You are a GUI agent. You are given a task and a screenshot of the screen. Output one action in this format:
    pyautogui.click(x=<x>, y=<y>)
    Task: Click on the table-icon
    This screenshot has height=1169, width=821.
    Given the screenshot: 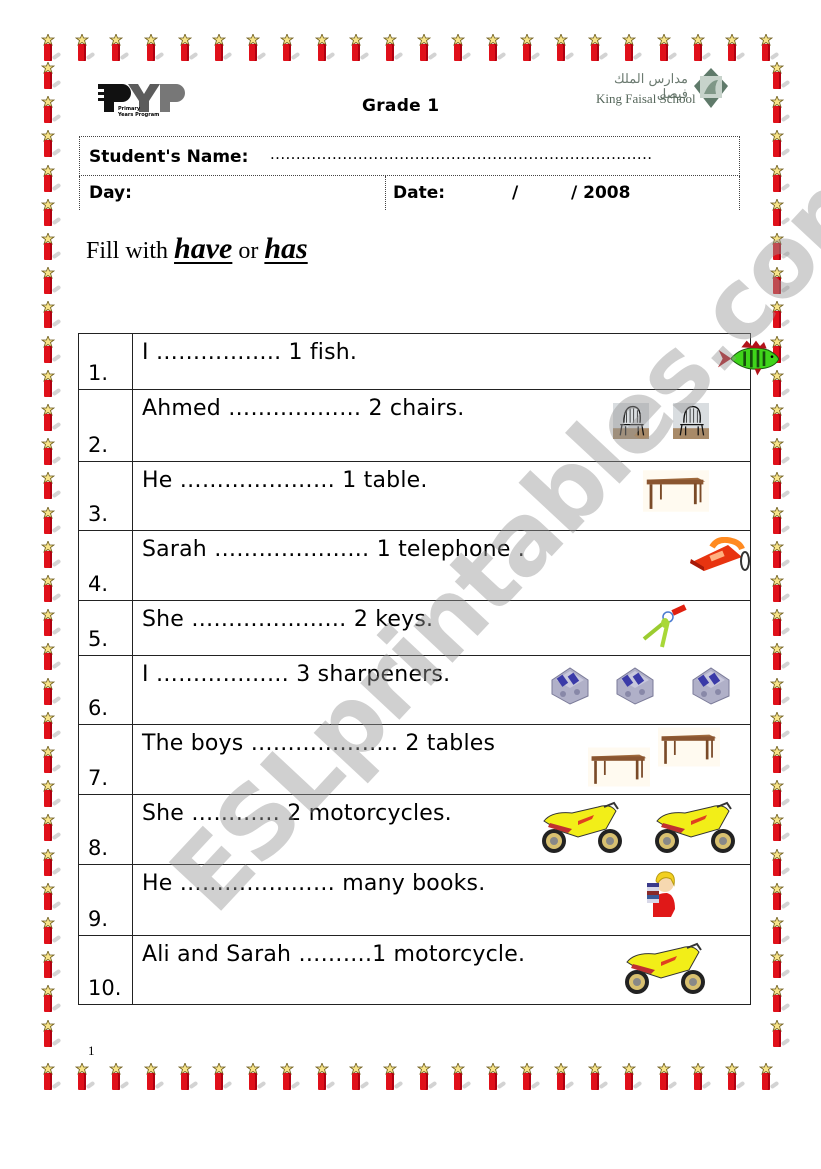 What is the action you would take?
    pyautogui.click(x=676, y=491)
    